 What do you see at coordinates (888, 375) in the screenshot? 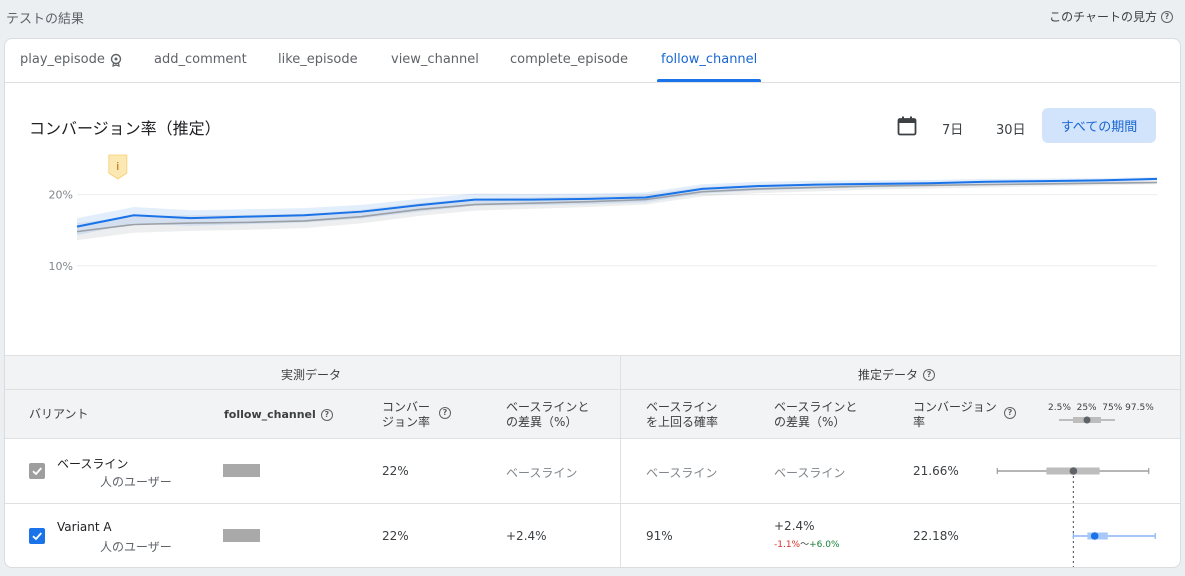
I see `section-estimated-label: 推定データ` at bounding box center [888, 375].